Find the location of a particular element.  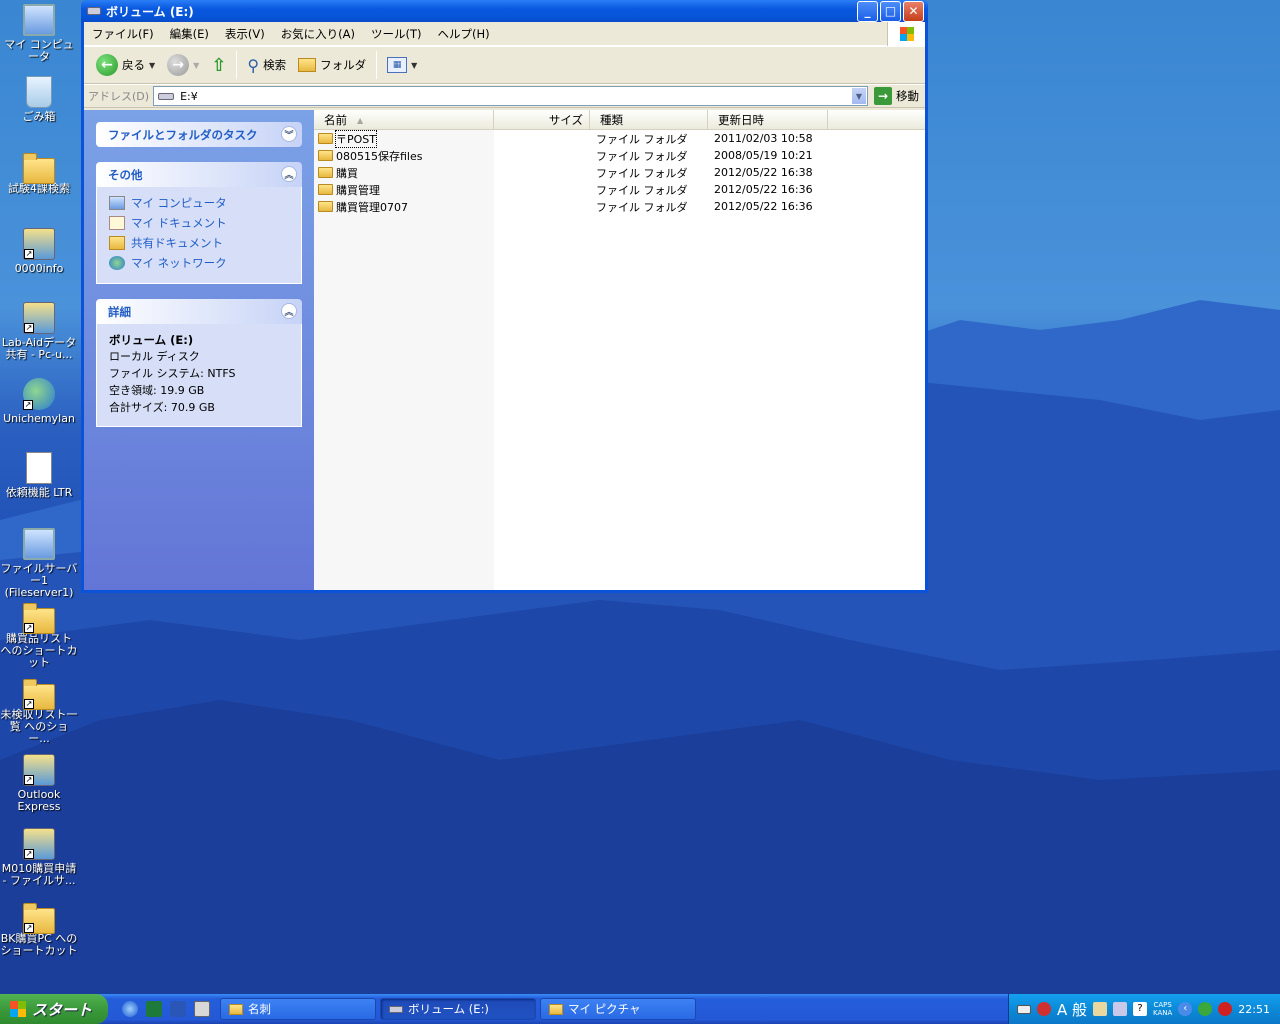

address-dropdown-icon: ▼ is located at coordinates (859, 96).